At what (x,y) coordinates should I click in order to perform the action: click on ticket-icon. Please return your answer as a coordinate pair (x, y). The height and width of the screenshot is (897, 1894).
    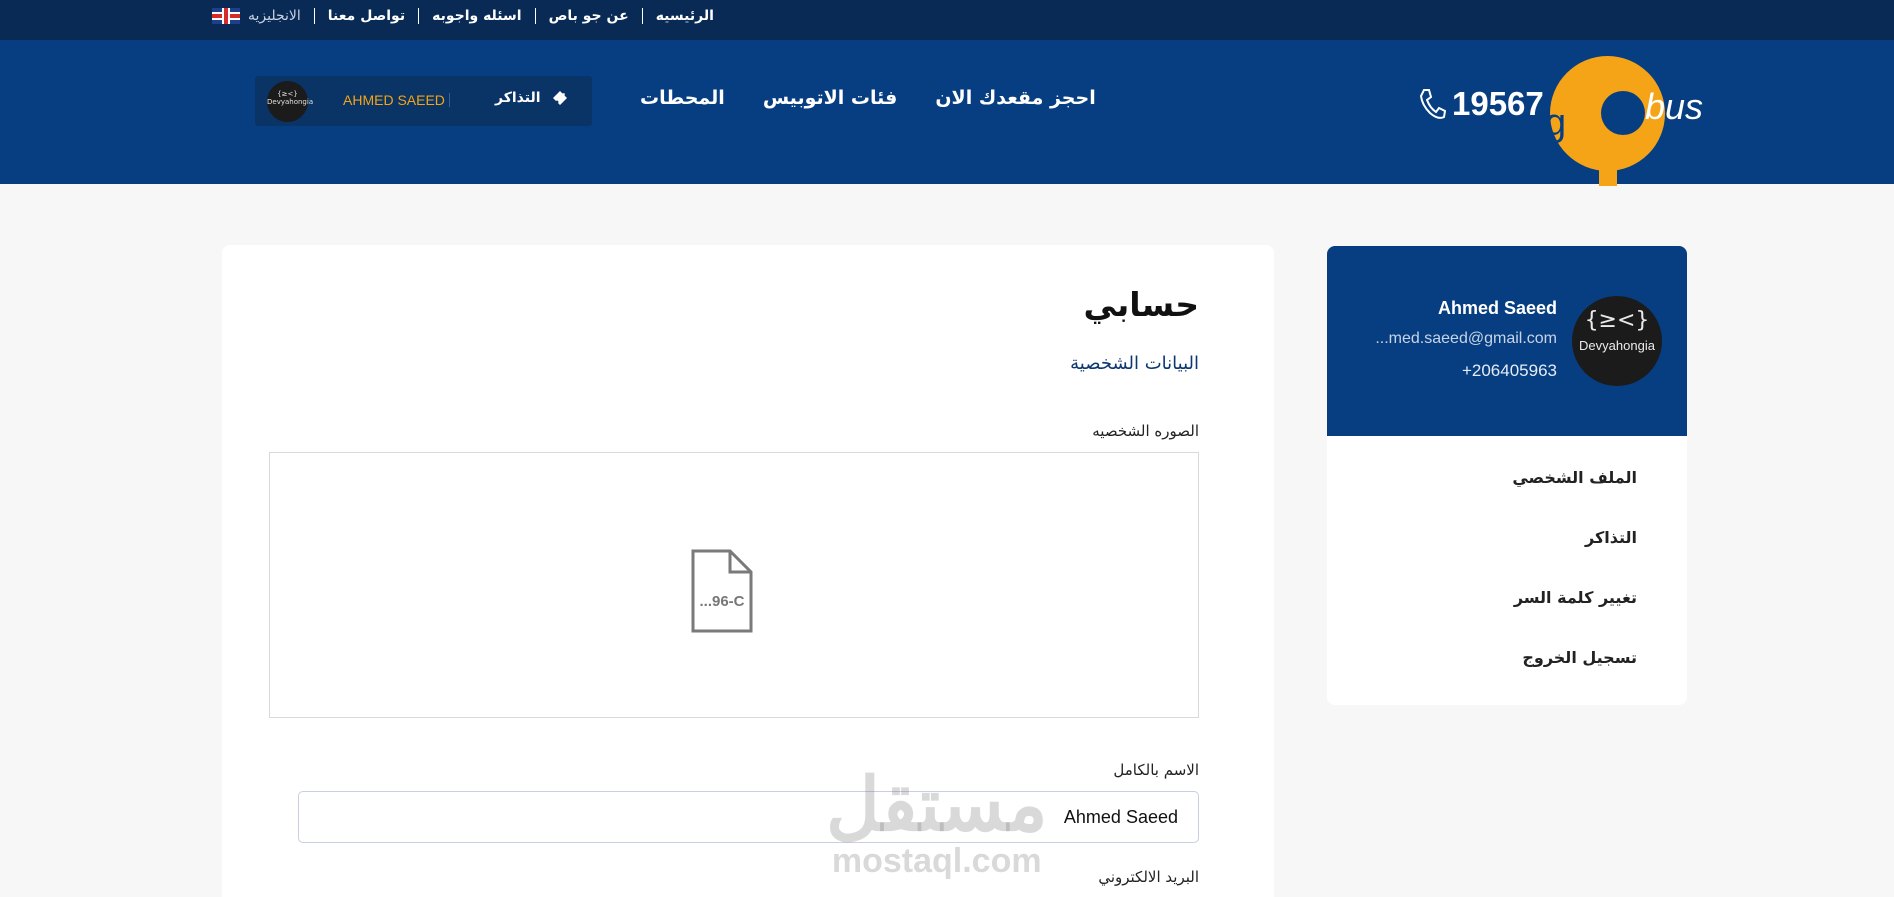
    Looking at the image, I should click on (559, 98).